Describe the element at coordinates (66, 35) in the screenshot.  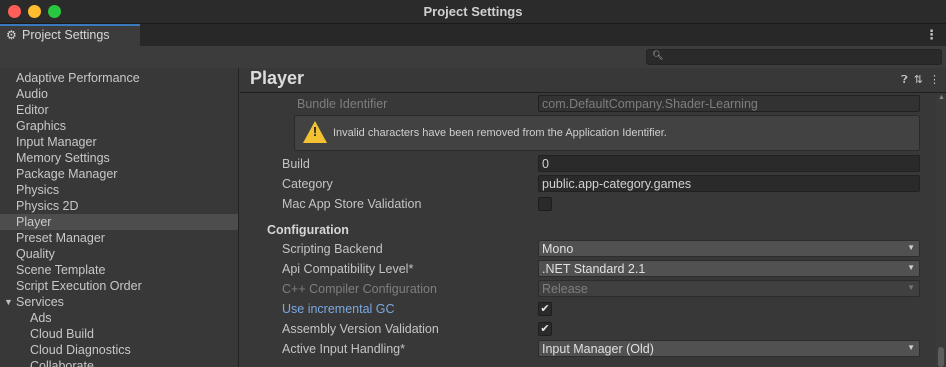
I see `tab-label: Project Settings` at that location.